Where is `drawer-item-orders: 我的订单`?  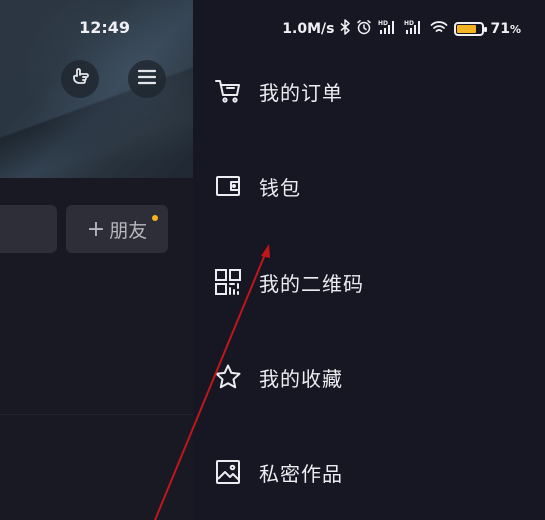 drawer-item-orders: 我的订单 is located at coordinates (369, 91).